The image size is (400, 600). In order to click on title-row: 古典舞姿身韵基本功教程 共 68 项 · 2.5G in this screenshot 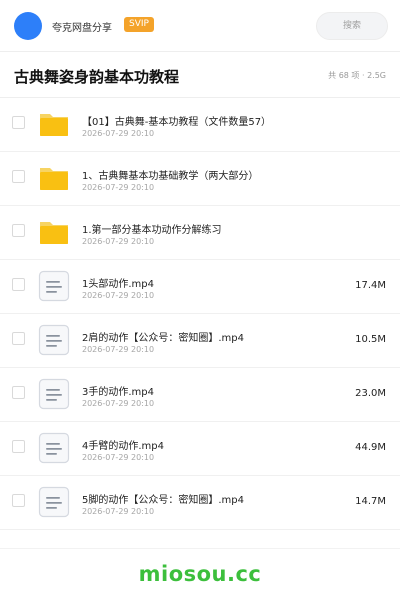, I will do `click(200, 75)`.